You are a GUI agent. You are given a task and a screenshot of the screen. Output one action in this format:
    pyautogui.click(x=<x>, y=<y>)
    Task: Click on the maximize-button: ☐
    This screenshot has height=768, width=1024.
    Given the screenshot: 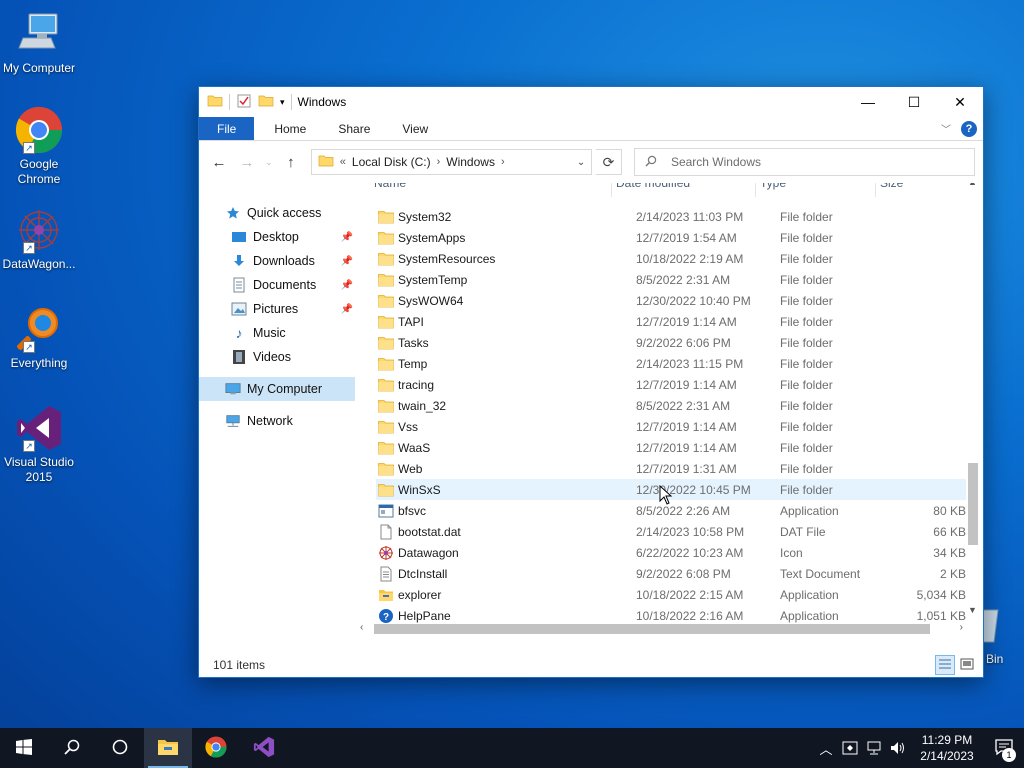 What is the action you would take?
    pyautogui.click(x=914, y=102)
    